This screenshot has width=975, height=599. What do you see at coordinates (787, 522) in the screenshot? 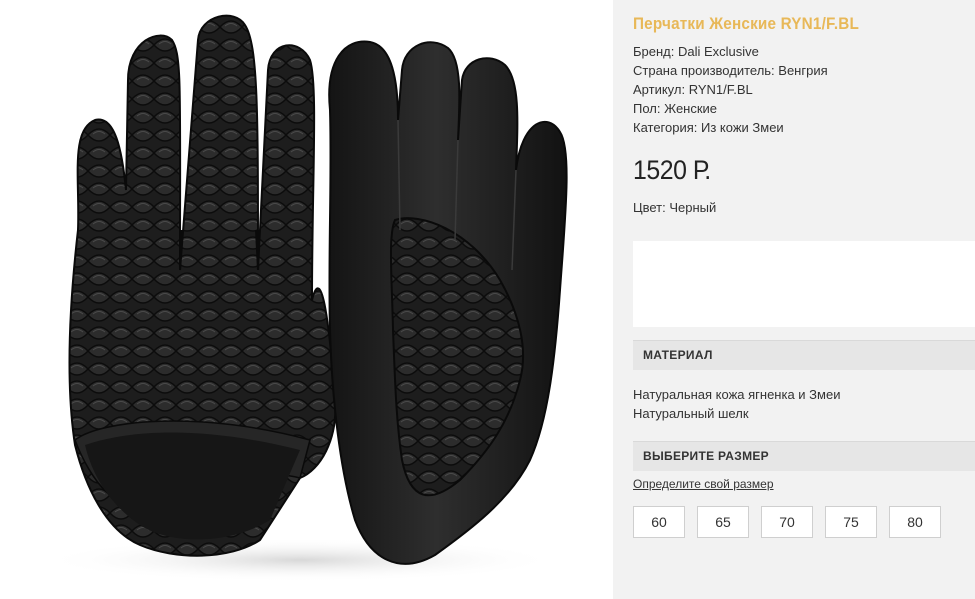
I see `size-option-70: 70` at bounding box center [787, 522].